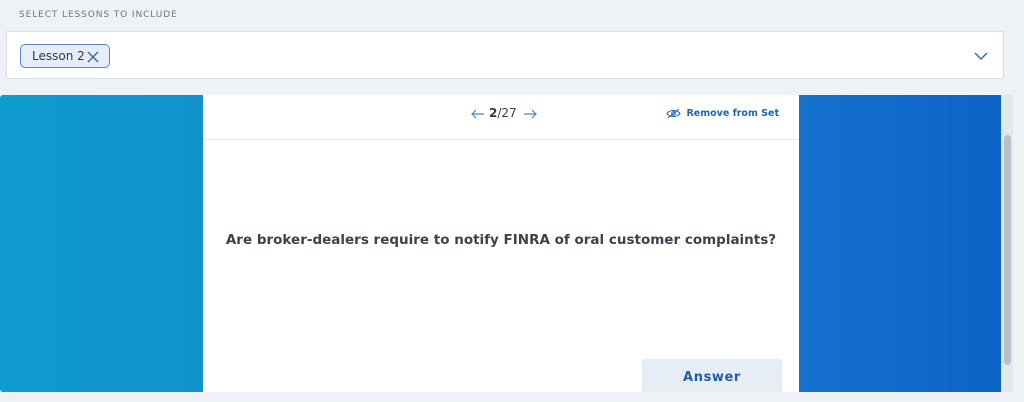 The width and height of the screenshot is (1024, 402). I want to click on remove-from-set-button: Remove from Set, so click(722, 113).